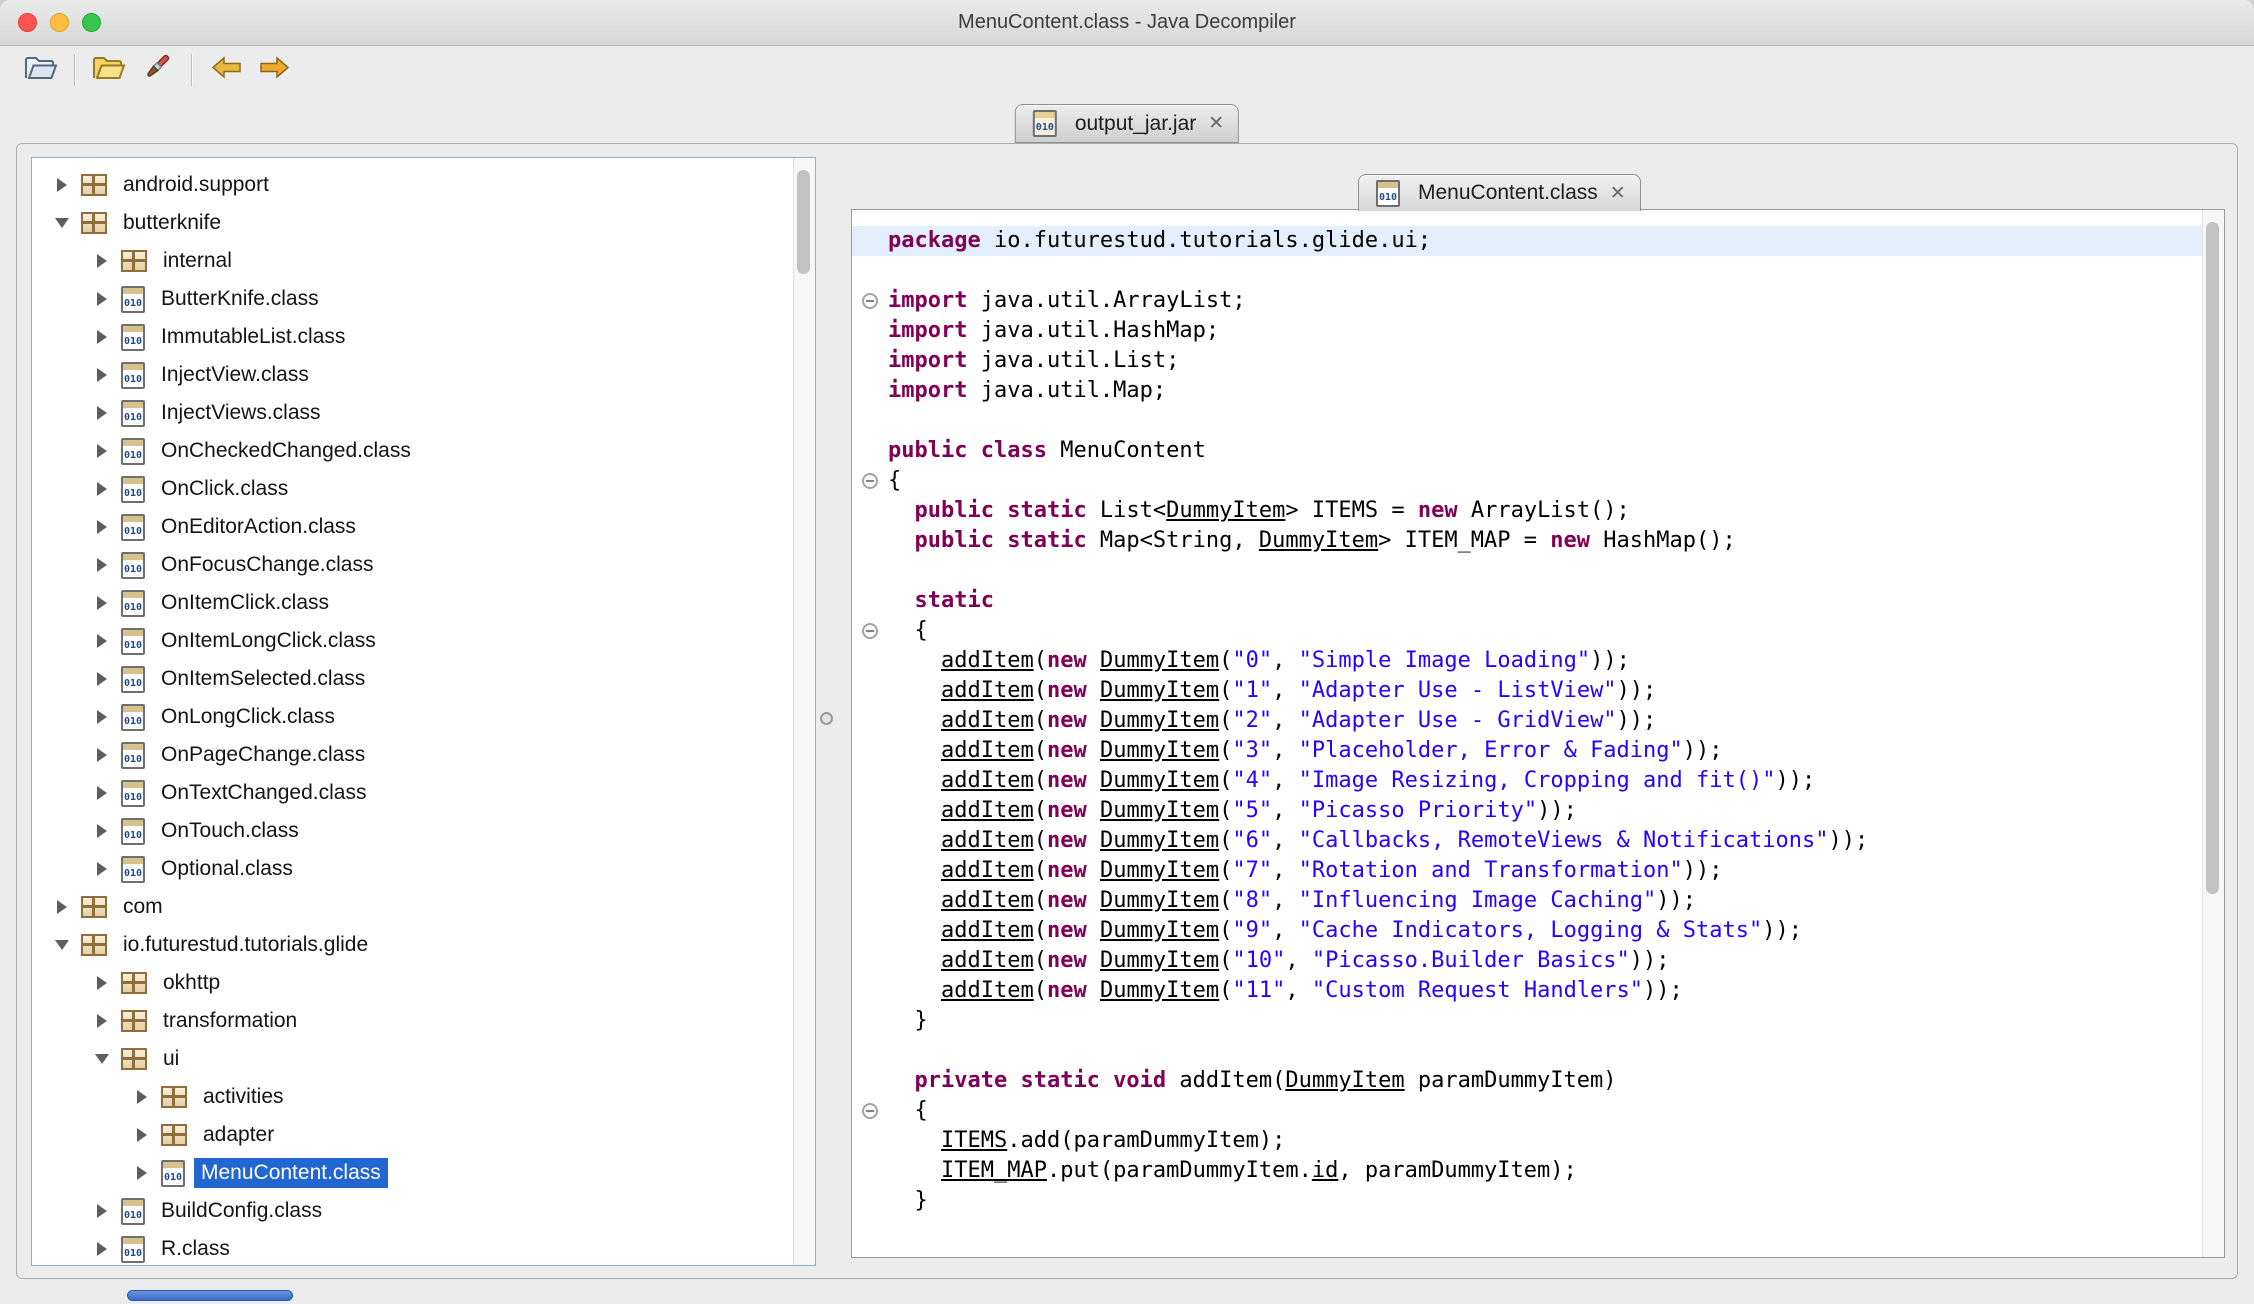 The image size is (2254, 1304). I want to click on code-line: import java.util.ArrayList;, so click(1527, 301).